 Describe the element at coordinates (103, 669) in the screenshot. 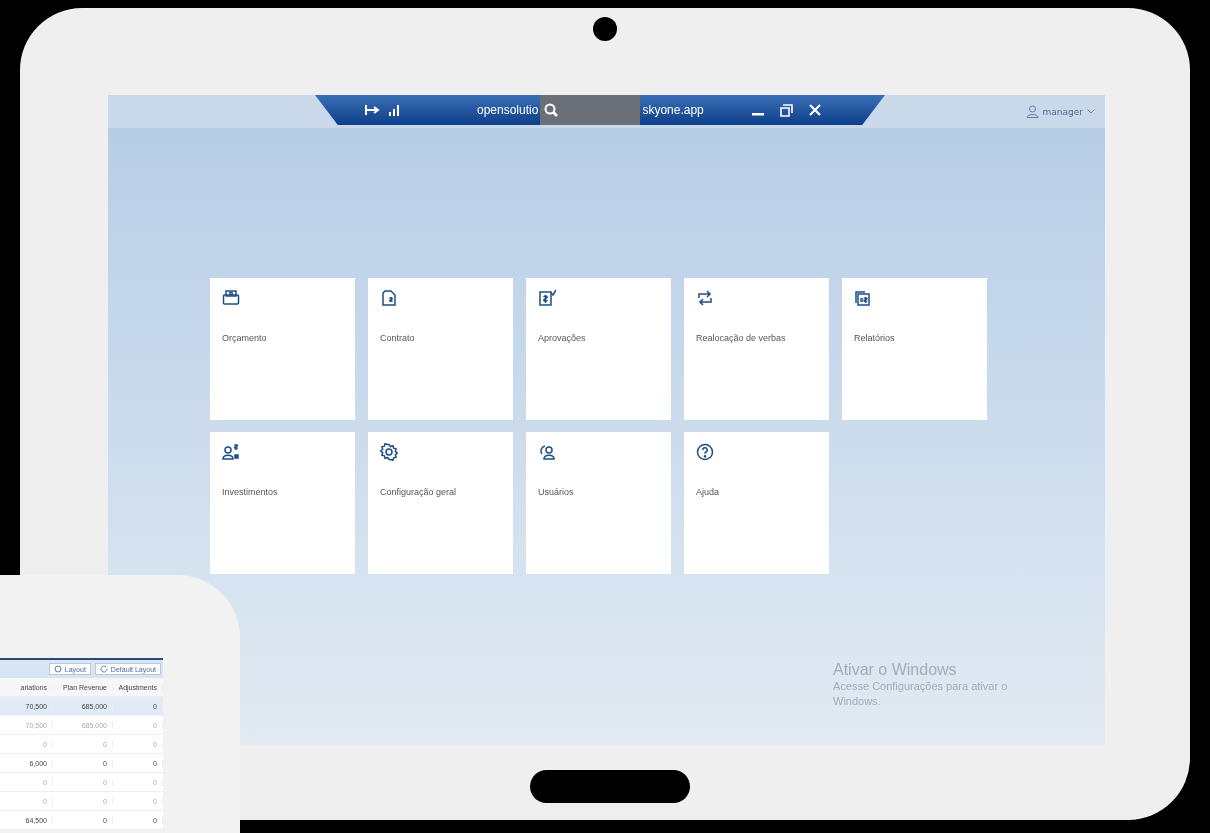

I see `refresh-icon` at that location.